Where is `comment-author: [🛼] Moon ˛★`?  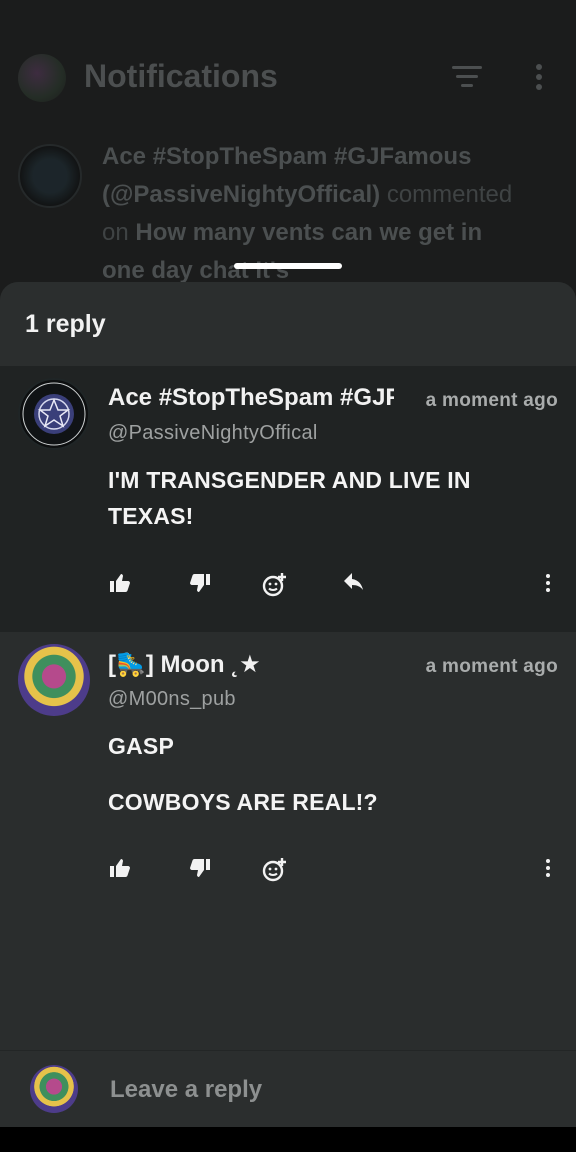 comment-author: [🛼] Moon ˛★ is located at coordinates (251, 664).